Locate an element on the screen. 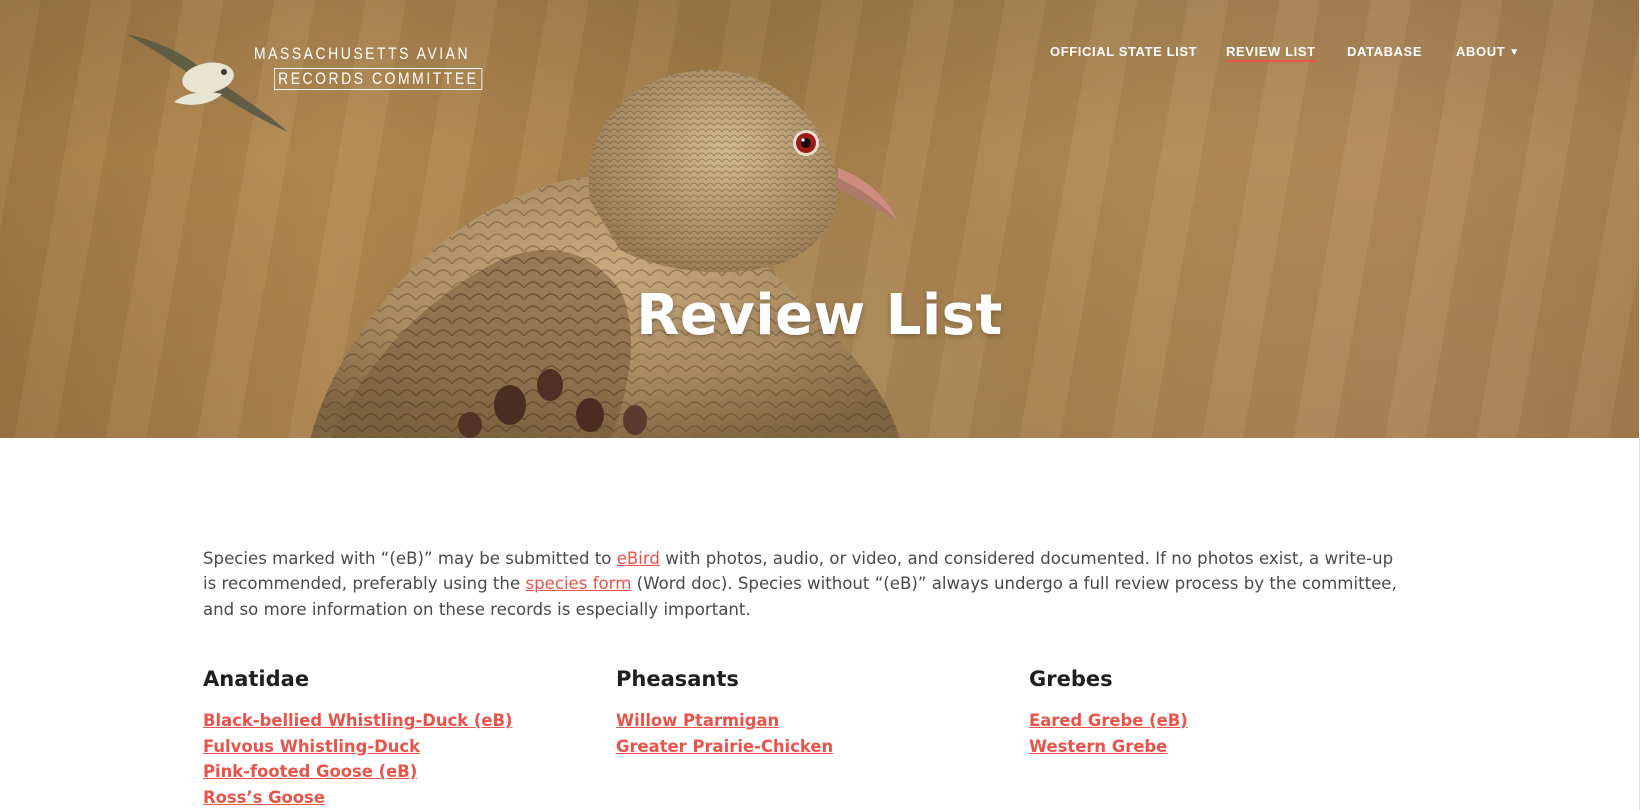 This screenshot has width=1640, height=810. nav-database: DATABASE is located at coordinates (1384, 51).